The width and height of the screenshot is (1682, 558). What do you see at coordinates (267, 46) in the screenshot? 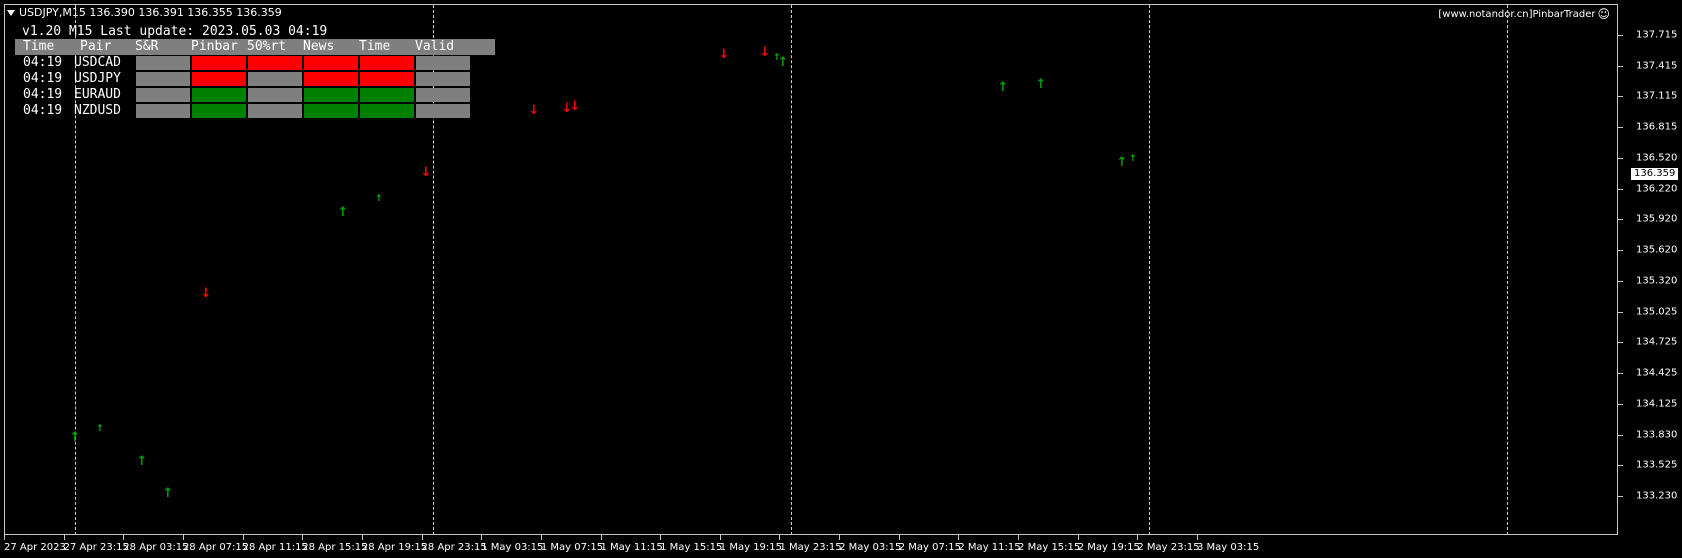
I see `panel-column-header: 50%rt` at bounding box center [267, 46].